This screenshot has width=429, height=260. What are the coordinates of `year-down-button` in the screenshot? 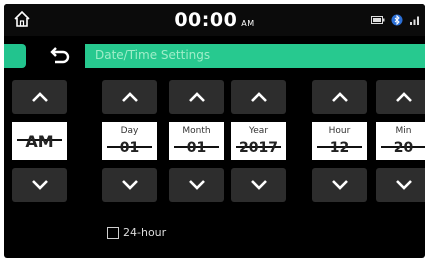 It's located at (258, 185).